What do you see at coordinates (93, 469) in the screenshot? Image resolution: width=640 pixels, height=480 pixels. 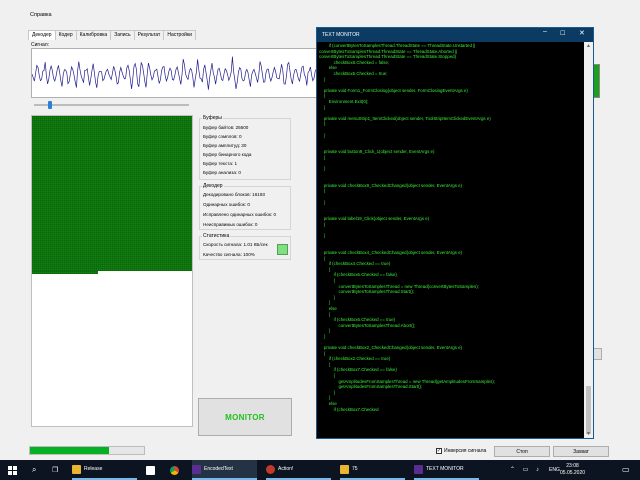 I see `taskbar-release-label: Release` at bounding box center [93, 469].